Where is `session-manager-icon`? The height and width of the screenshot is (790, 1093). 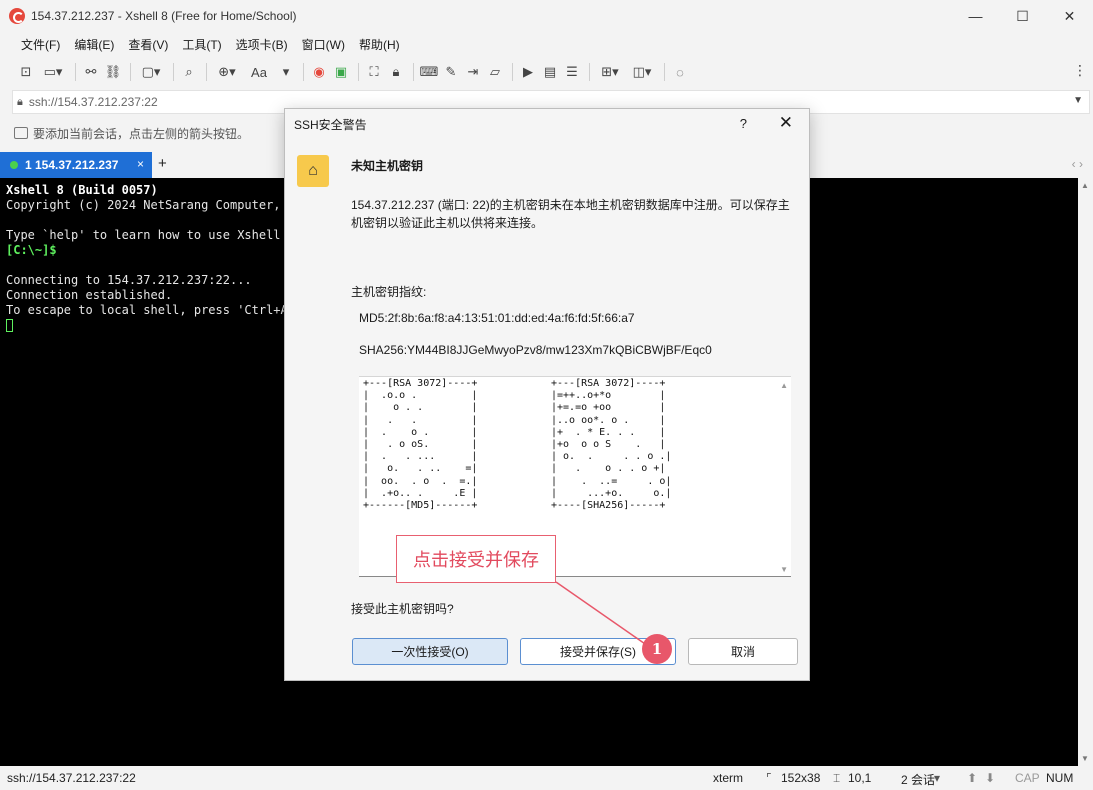 session-manager-icon is located at coordinates (21, 133).